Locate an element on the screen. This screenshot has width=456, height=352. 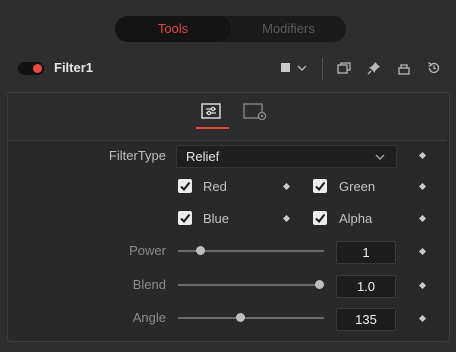
tool-modifier-switch: Tools Modifiers is located at coordinates (230, 29).